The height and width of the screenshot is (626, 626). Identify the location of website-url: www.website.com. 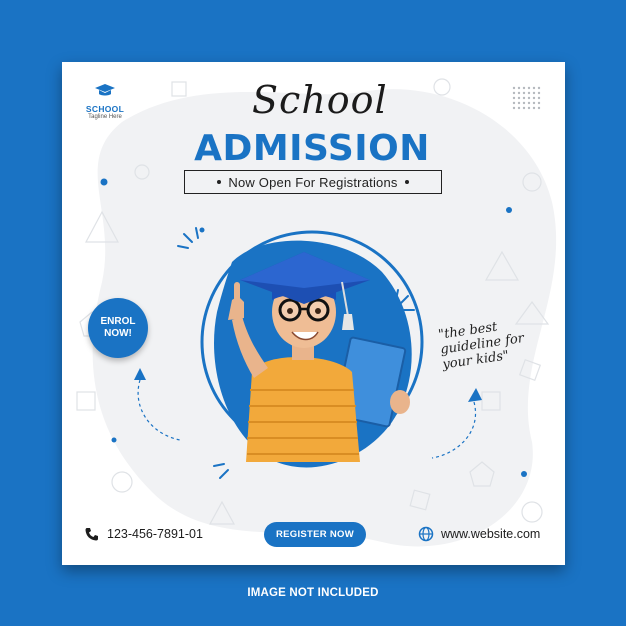
(491, 534).